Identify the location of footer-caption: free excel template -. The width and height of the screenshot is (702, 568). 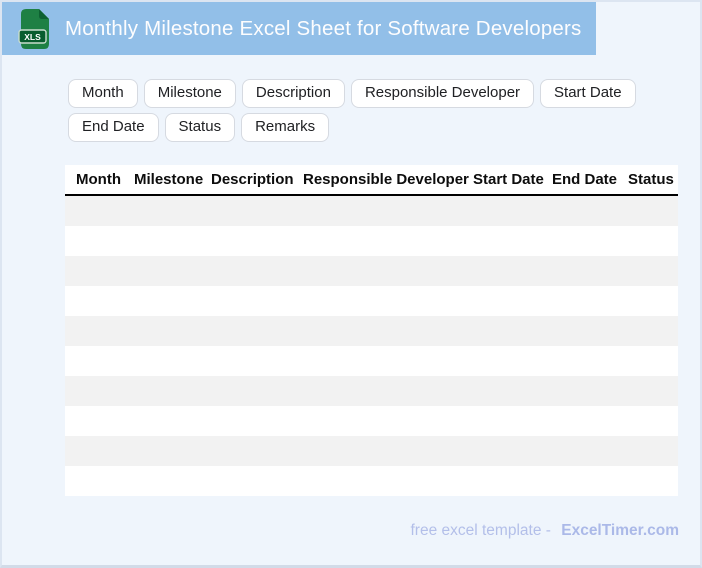
(480, 530).